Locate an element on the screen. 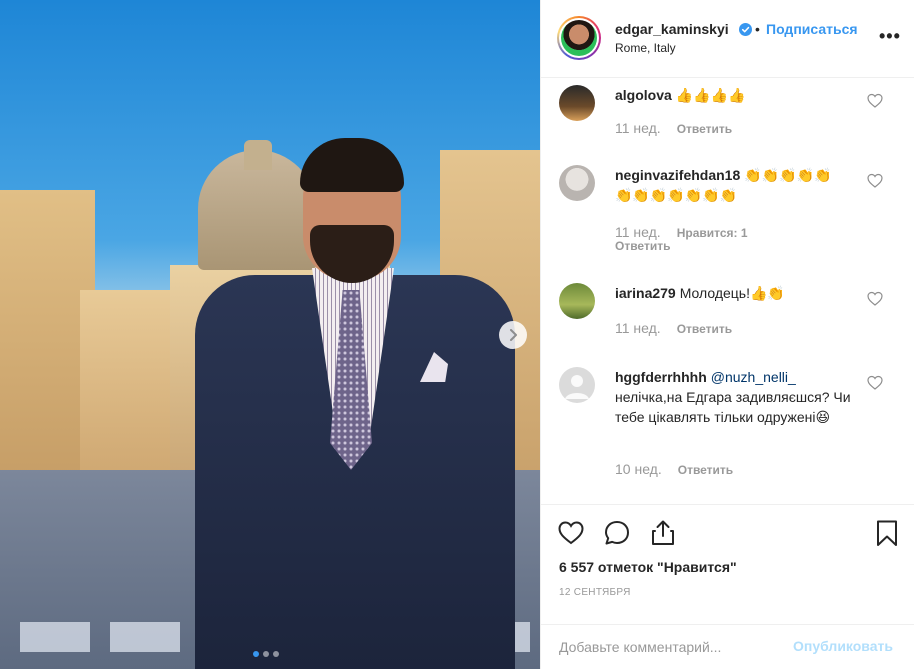 Image resolution: width=914 pixels, height=669 pixels. follow-button: Подписаться is located at coordinates (812, 29).